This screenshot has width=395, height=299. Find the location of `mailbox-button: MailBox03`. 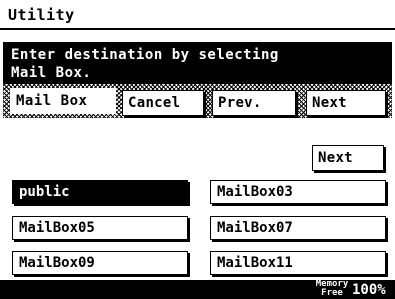

mailbox-button: MailBox03 is located at coordinates (298, 192).